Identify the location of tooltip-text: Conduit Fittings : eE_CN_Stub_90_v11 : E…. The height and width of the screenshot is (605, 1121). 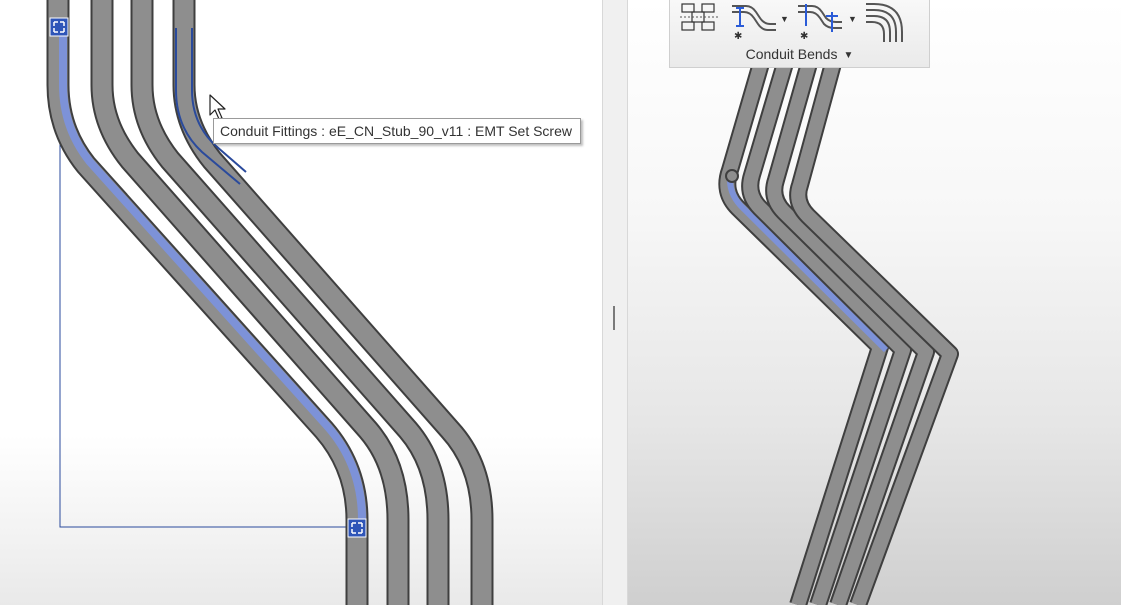
(396, 131).